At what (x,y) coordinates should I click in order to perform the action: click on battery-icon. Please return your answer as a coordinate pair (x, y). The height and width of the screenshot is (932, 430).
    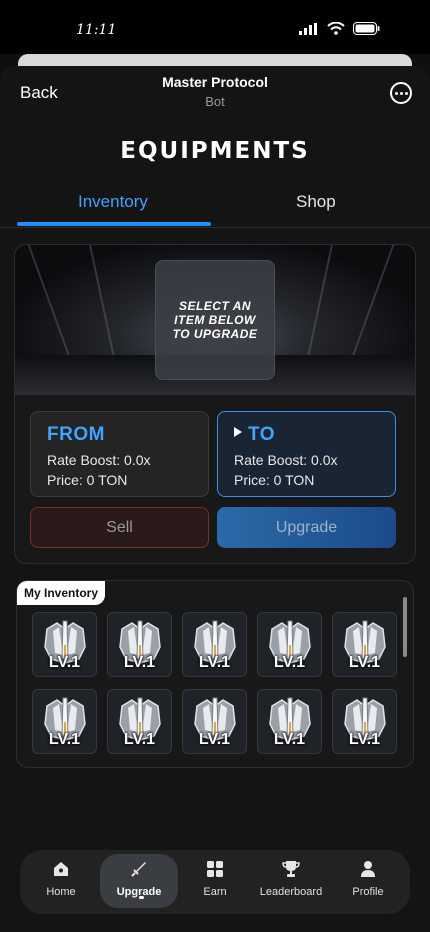
    Looking at the image, I should click on (366, 28).